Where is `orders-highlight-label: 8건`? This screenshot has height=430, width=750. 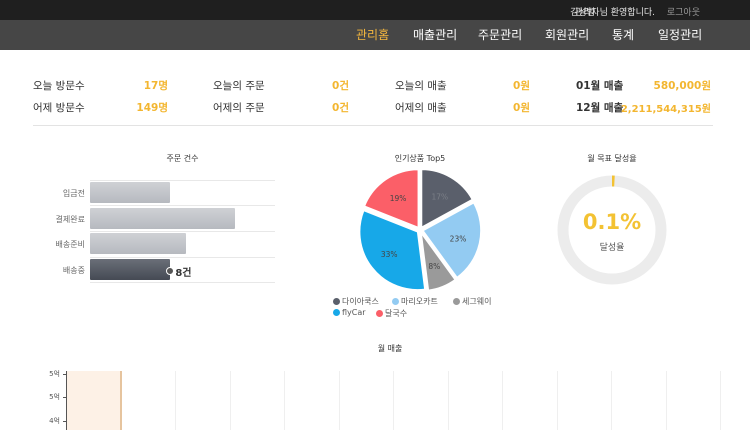 orders-highlight-label: 8건 is located at coordinates (183, 274).